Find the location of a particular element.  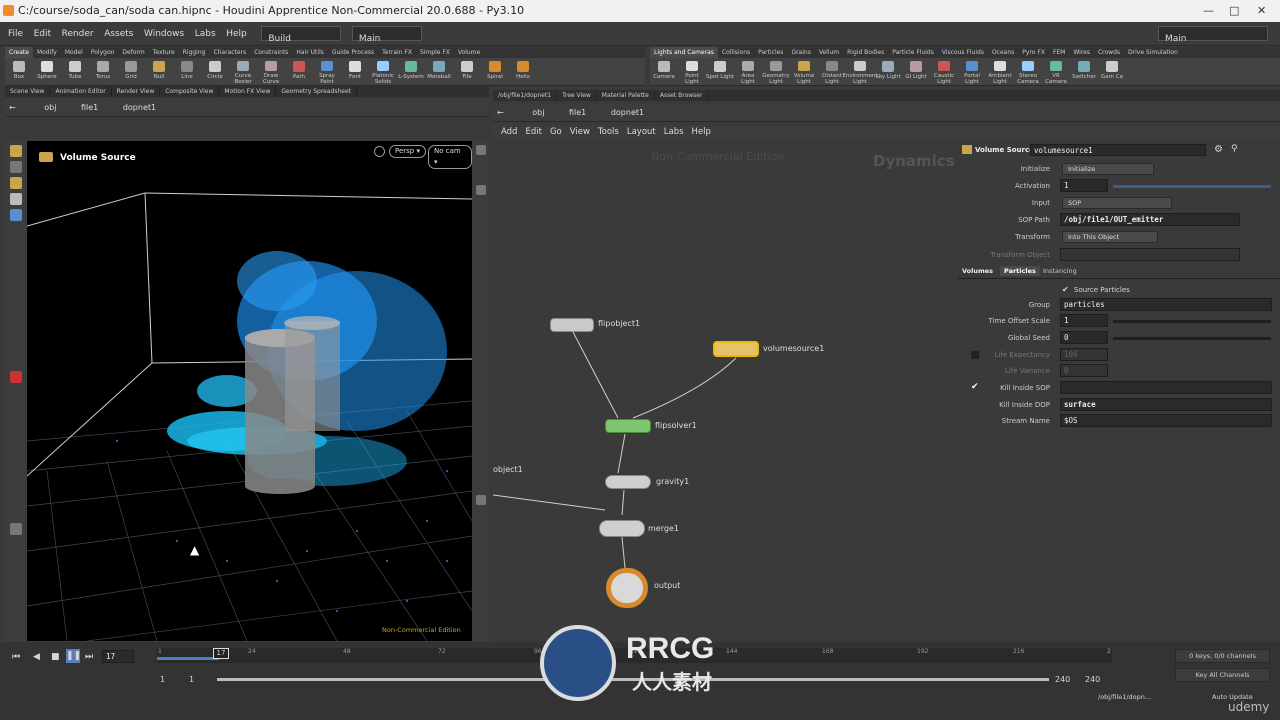

menu-file: File is located at coordinates (15, 34).